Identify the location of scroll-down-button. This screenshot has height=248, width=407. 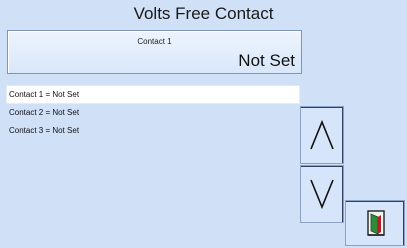
(322, 194).